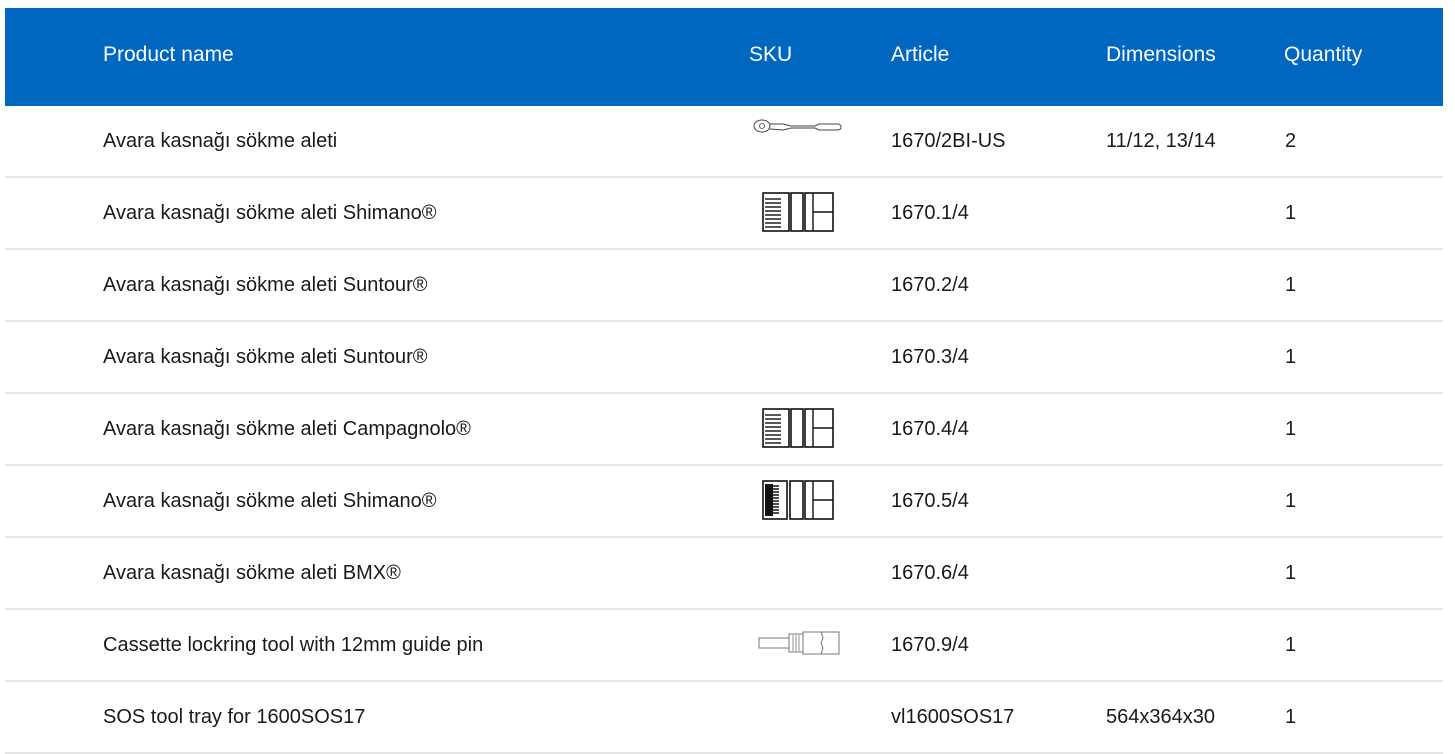 The width and height of the screenshot is (1455, 754). I want to click on article: 1670.1/4, so click(930, 213).